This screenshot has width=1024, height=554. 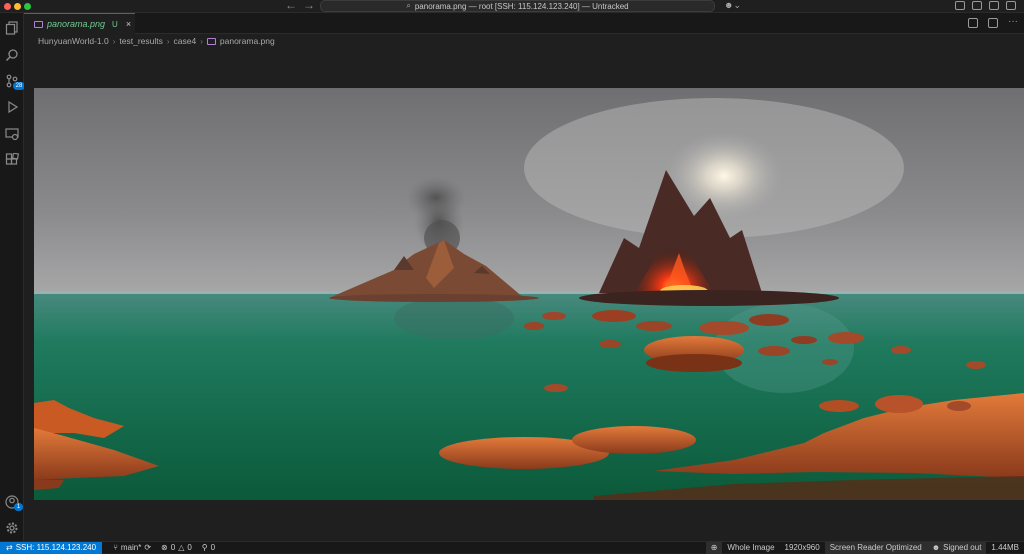 What do you see at coordinates (14, 81) in the screenshot?
I see `source-control-icon: 28` at bounding box center [14, 81].